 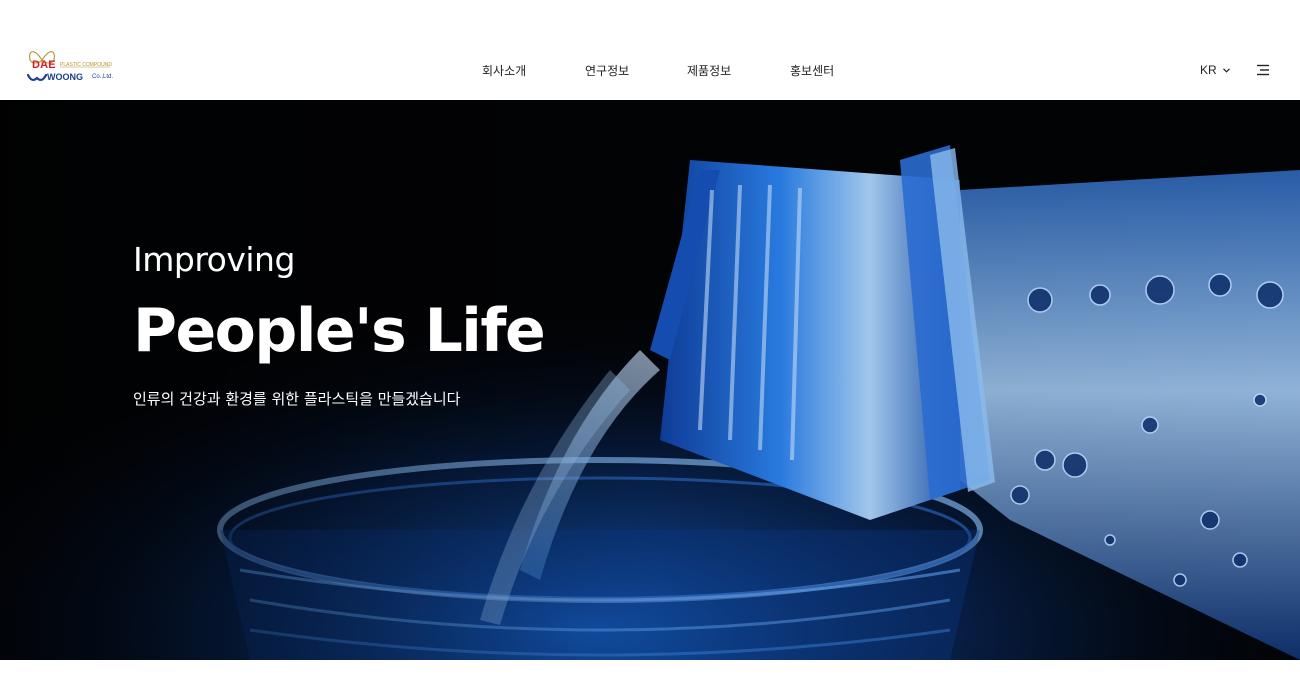 I want to click on language-selector: KR, so click(x=1215, y=70).